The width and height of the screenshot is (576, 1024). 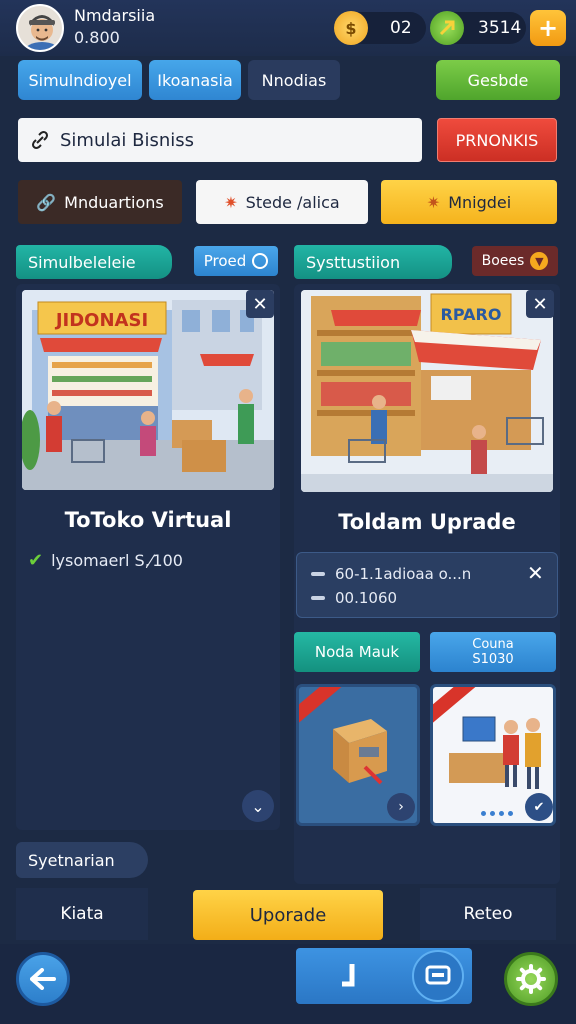 I want to click on virtual-store-image: JIDONASI, so click(x=148, y=390).